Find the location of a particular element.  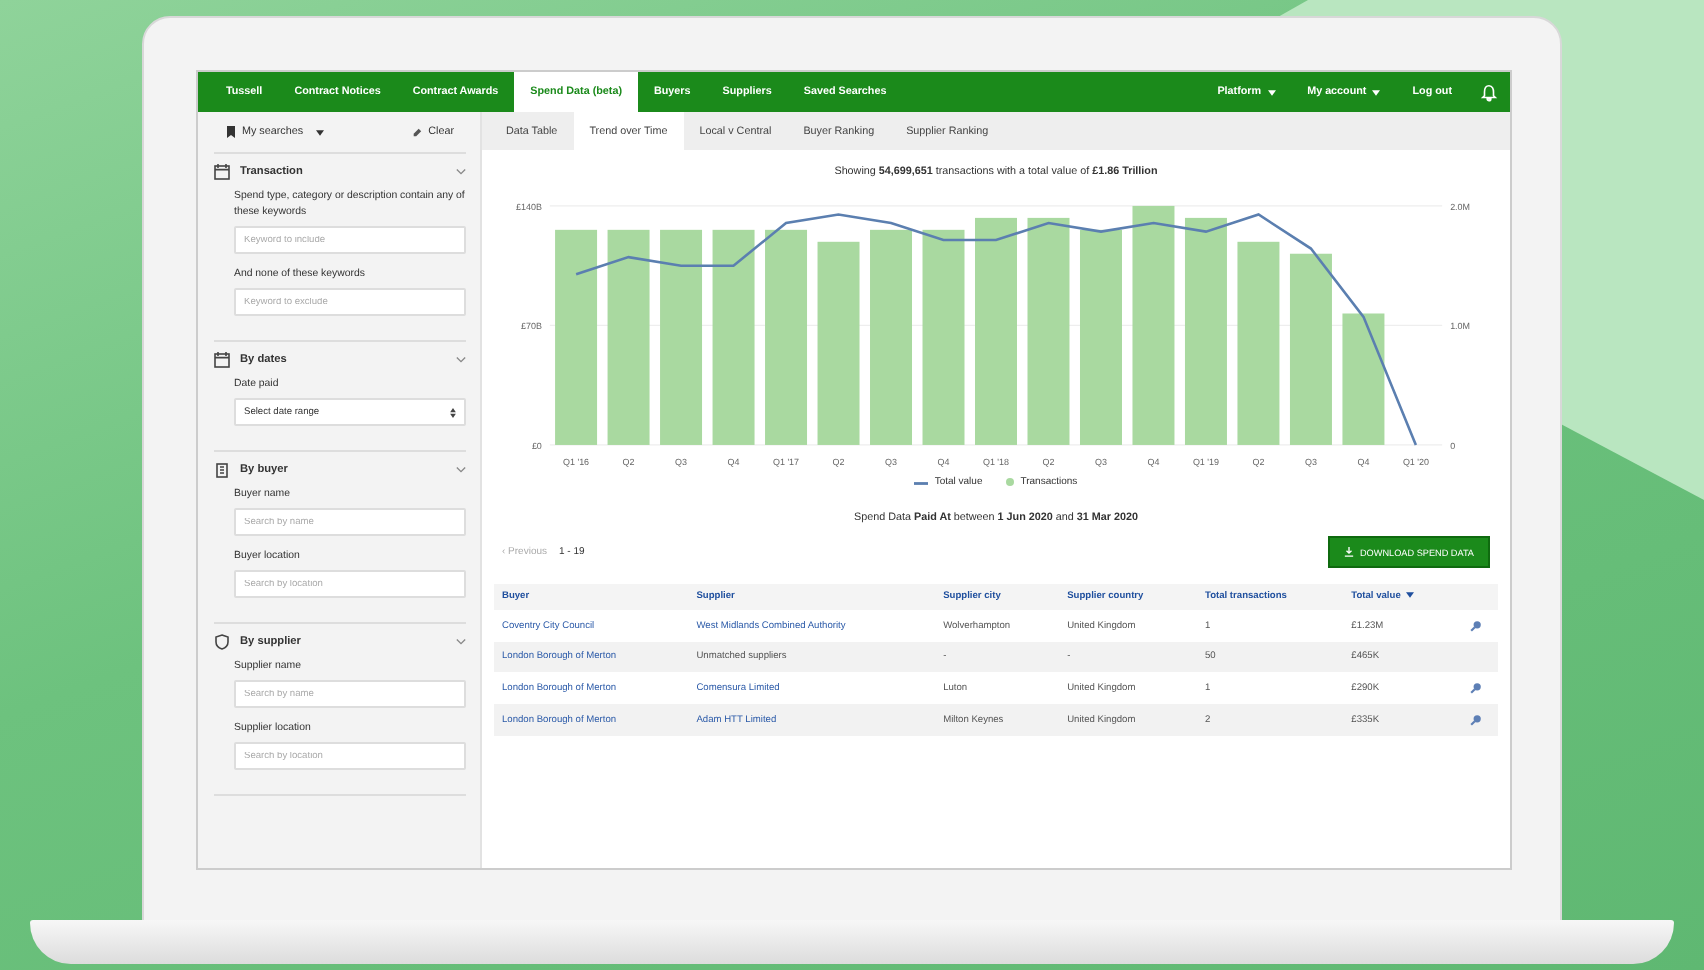

caret-icon is located at coordinates (319, 132).